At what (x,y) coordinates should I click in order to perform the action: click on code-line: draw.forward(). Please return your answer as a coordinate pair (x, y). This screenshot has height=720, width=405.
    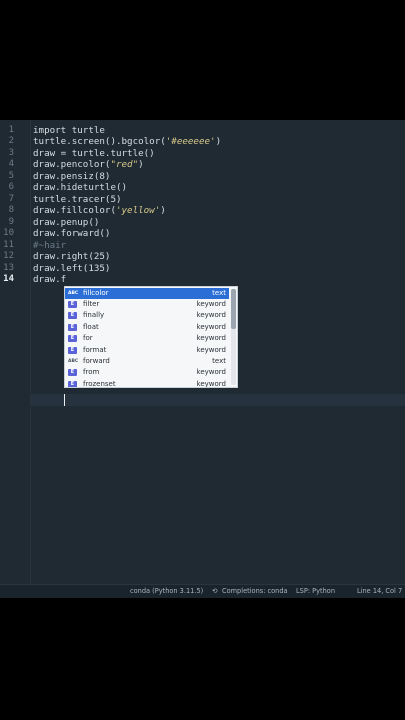
    Looking at the image, I should click on (71, 234).